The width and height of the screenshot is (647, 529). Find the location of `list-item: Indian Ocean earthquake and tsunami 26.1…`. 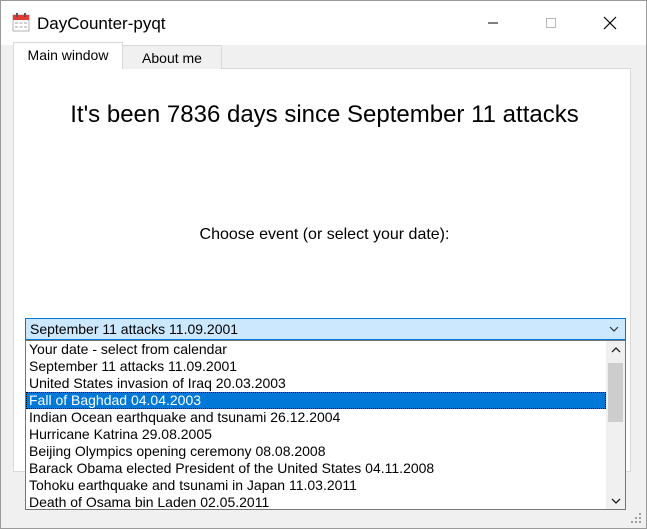

list-item: Indian Ocean earthquake and tsunami 26.1… is located at coordinates (316, 417).